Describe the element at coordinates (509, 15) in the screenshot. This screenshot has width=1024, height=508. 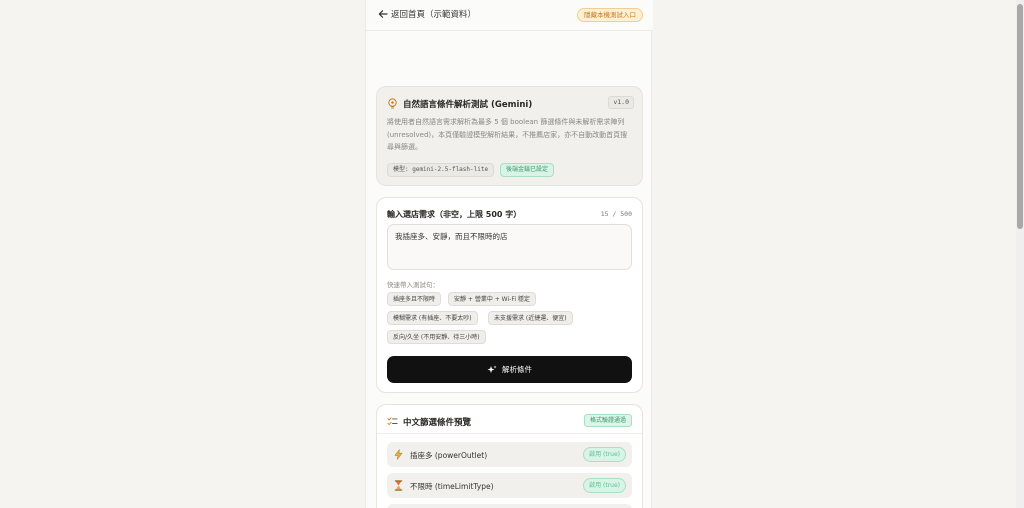
I see `top-bar: 返回首頁（示範資料） 隱藏本機測試入口` at that location.